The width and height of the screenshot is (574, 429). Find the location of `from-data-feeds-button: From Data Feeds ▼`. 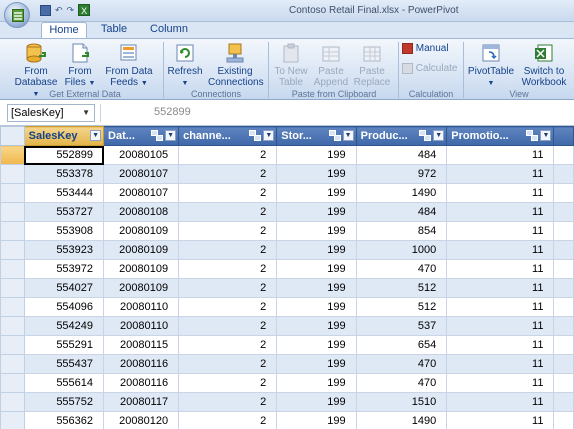

from-data-feeds-button: From Data Feeds ▼ is located at coordinates (129, 65).